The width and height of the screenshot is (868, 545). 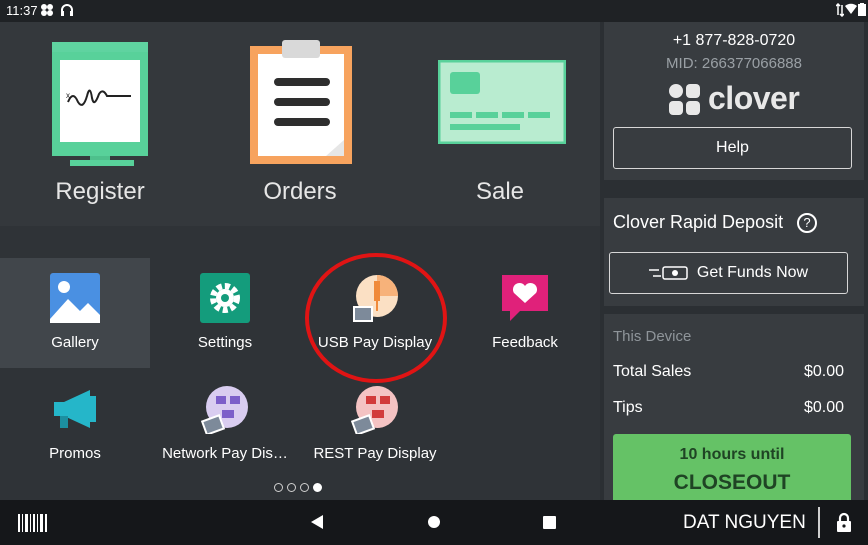 What do you see at coordinates (668, 273) in the screenshot?
I see `cash-icon` at bounding box center [668, 273].